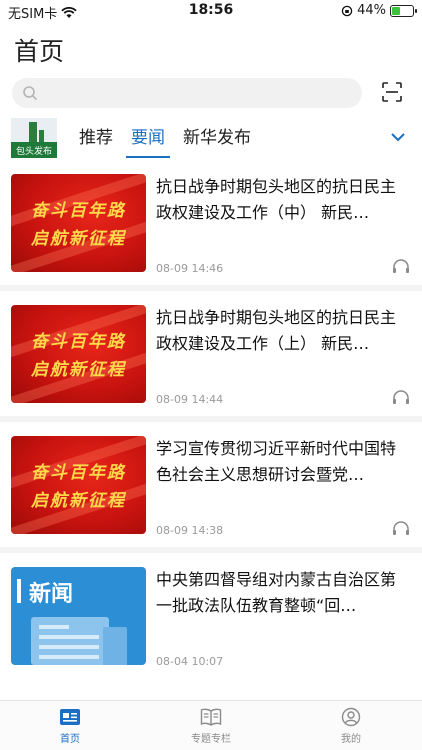  Describe the element at coordinates (347, 10) in the screenshot. I see `rotation-lock-icon` at that location.